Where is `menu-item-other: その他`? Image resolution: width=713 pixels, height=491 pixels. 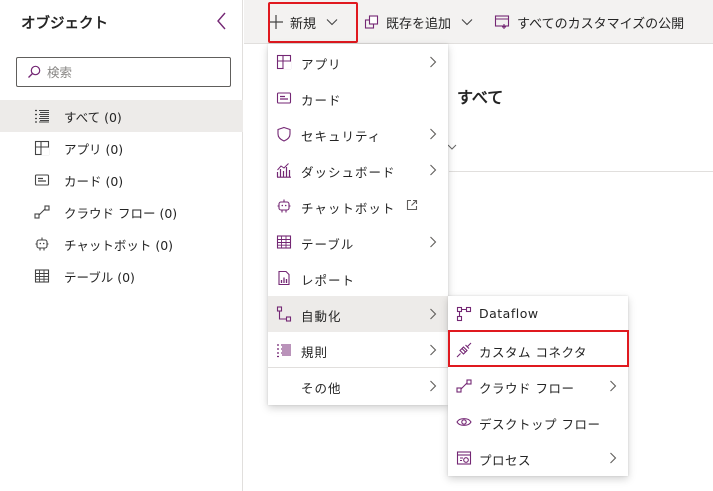
menu-item-other: その他 is located at coordinates (358, 386).